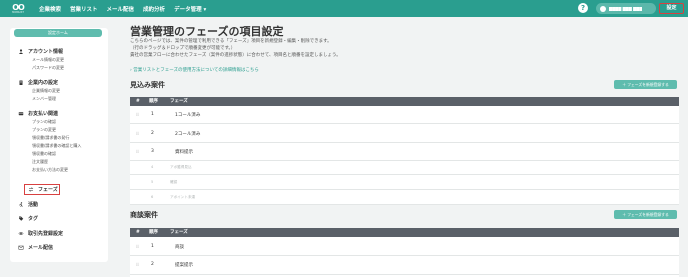 The width and height of the screenshot is (688, 277). What do you see at coordinates (38, 113) in the screenshot?
I see `sidebar-section-payment: お支払い関連` at bounding box center [38, 113].